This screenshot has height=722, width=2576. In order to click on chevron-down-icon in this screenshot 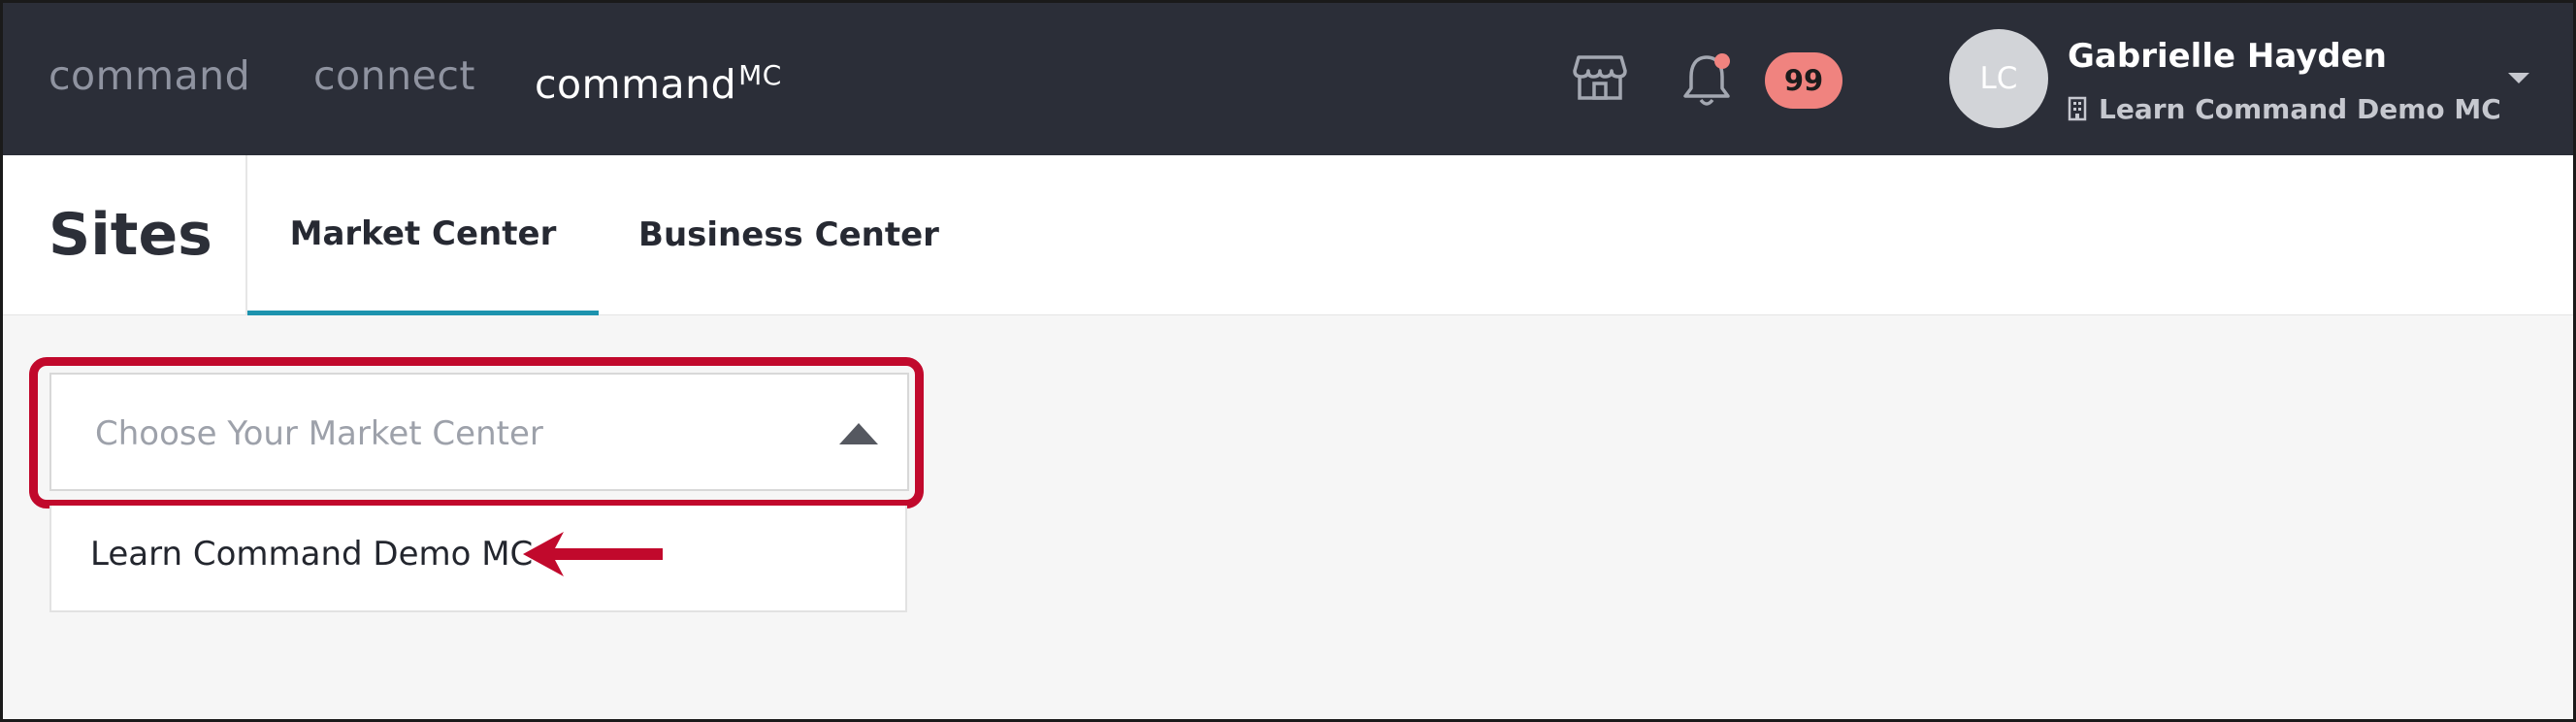, I will do `click(2518, 78)`.